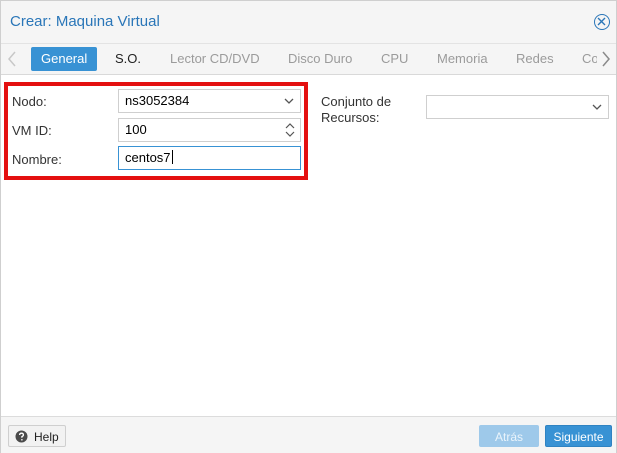  I want to click on question-circle-icon, so click(21, 436).